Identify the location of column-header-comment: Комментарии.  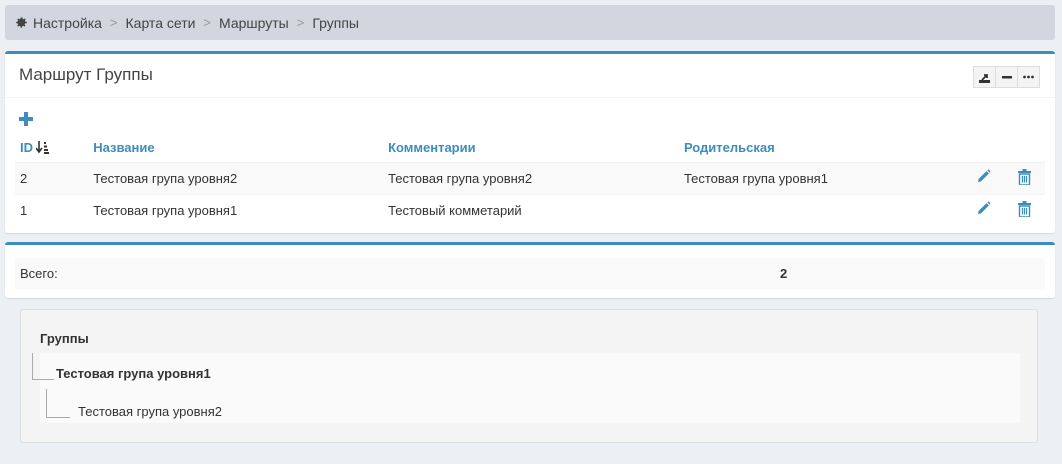
(531, 148).